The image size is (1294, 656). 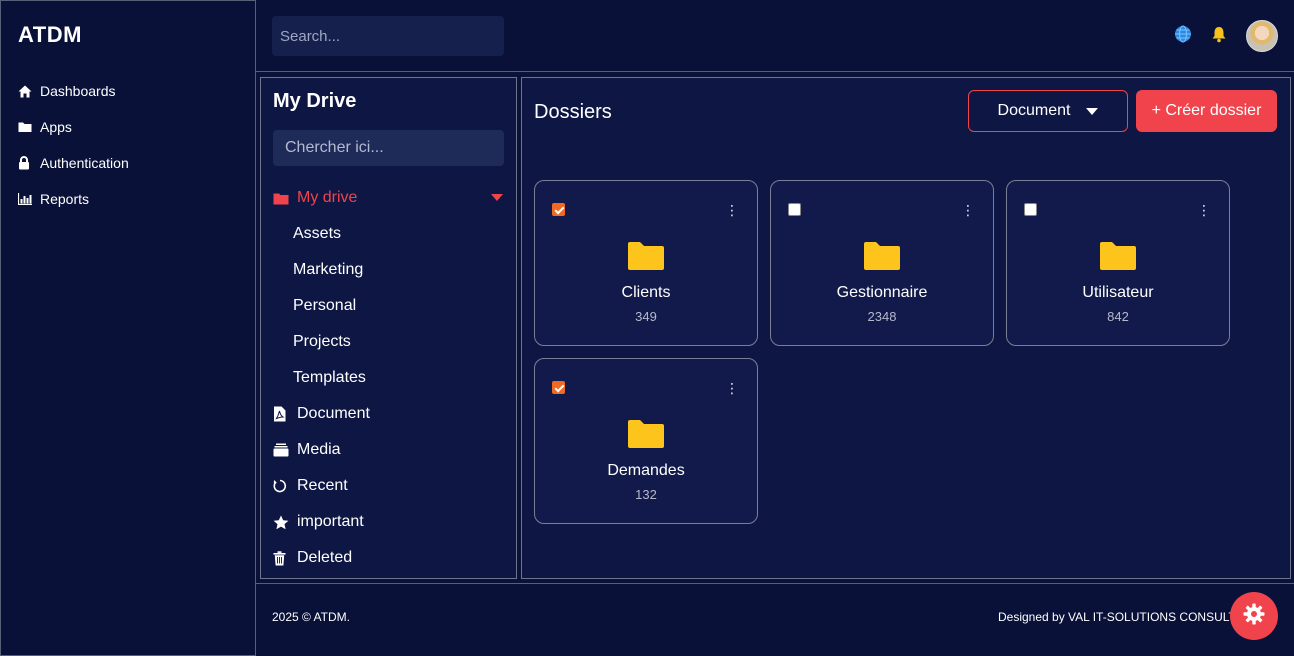 I want to click on sidebar-item-label: Authentication, so click(x=84, y=163).